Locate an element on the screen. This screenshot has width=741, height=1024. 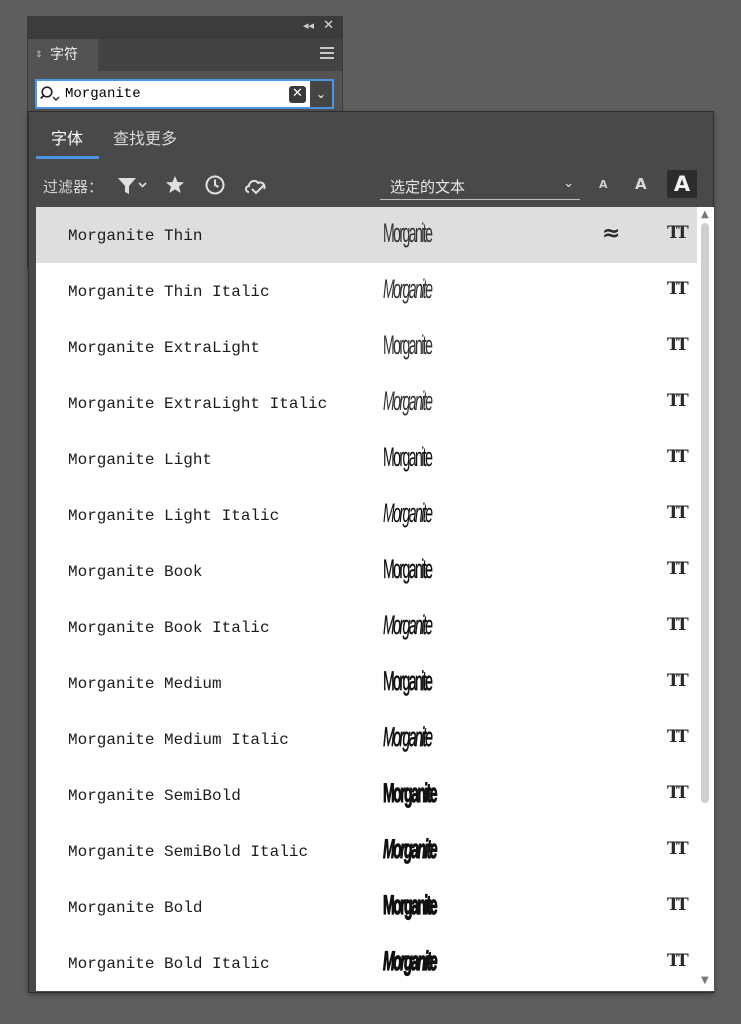
popup-tabs: 字体 查找更多 is located at coordinates (371, 136).